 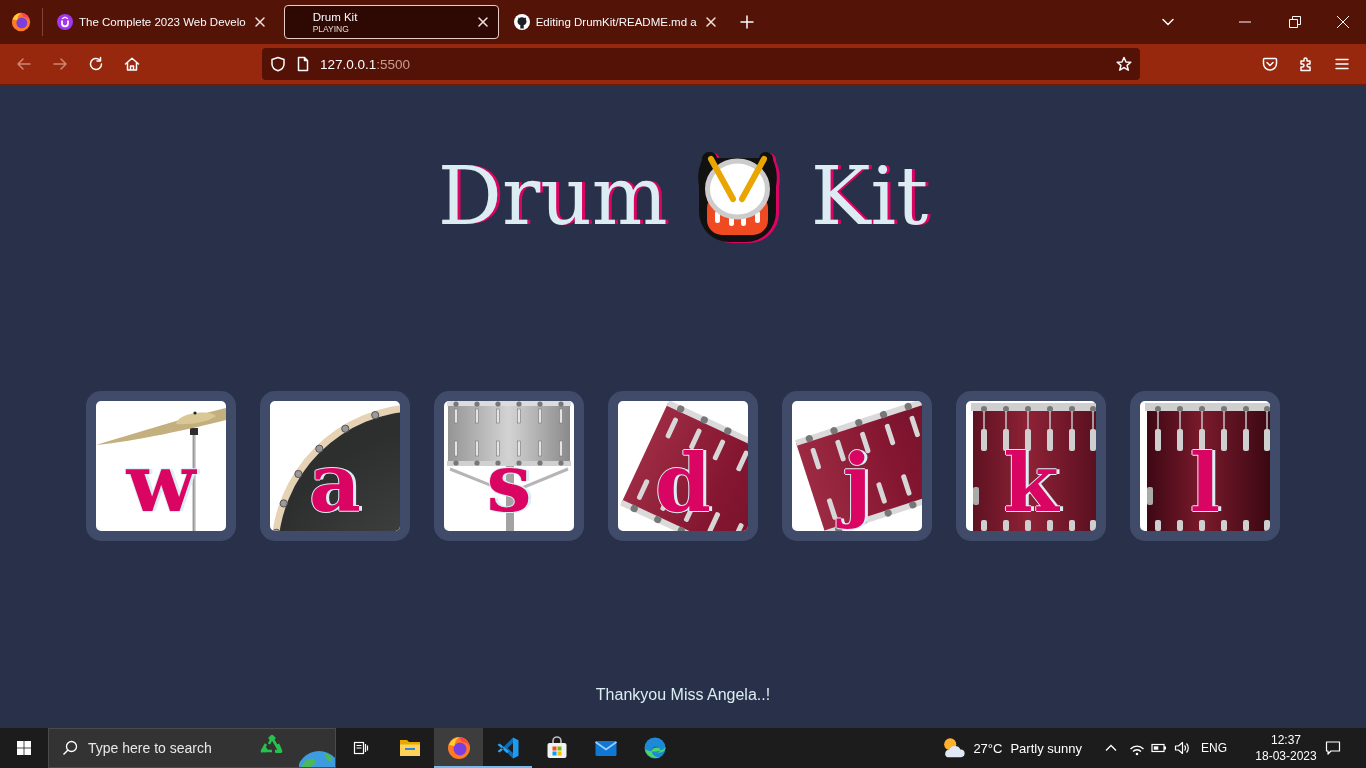 What do you see at coordinates (1286, 756) in the screenshot?
I see `clock-date: 18-03-2023` at bounding box center [1286, 756].